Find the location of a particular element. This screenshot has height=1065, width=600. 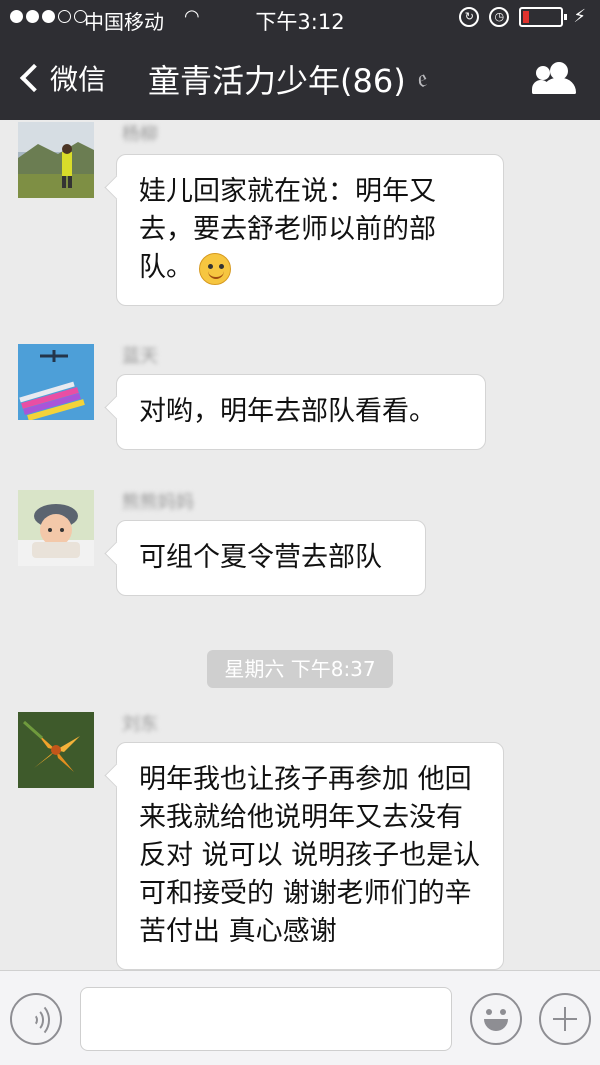

input-bar is located at coordinates (300, 1017).